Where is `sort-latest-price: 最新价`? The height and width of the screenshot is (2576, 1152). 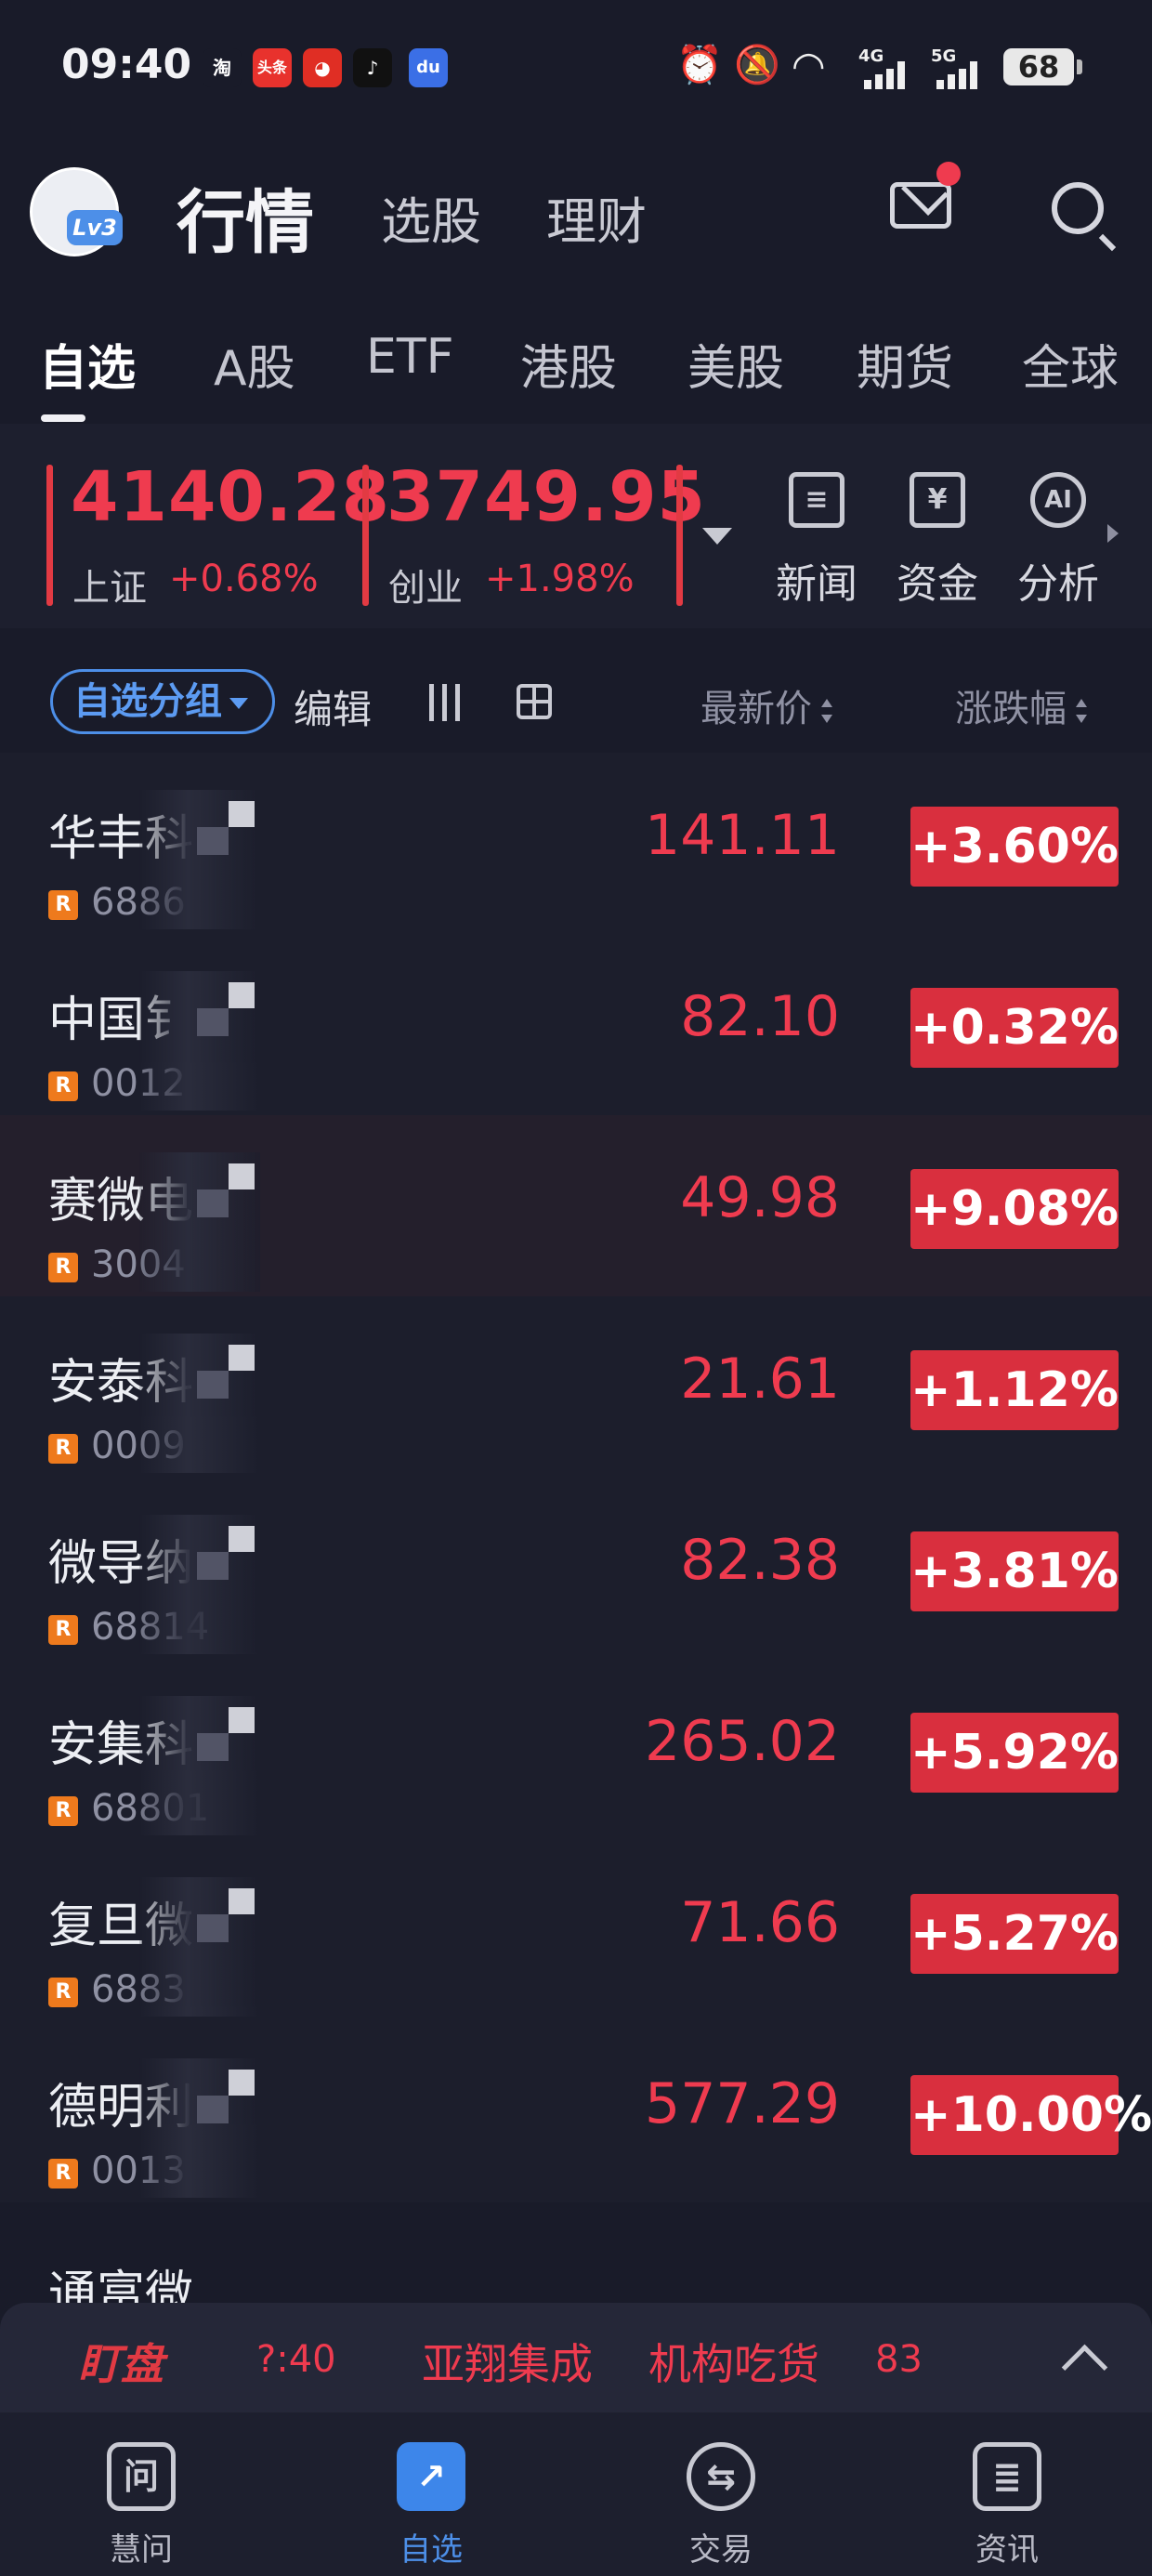
sort-latest-price: 最新价 is located at coordinates (766, 705).